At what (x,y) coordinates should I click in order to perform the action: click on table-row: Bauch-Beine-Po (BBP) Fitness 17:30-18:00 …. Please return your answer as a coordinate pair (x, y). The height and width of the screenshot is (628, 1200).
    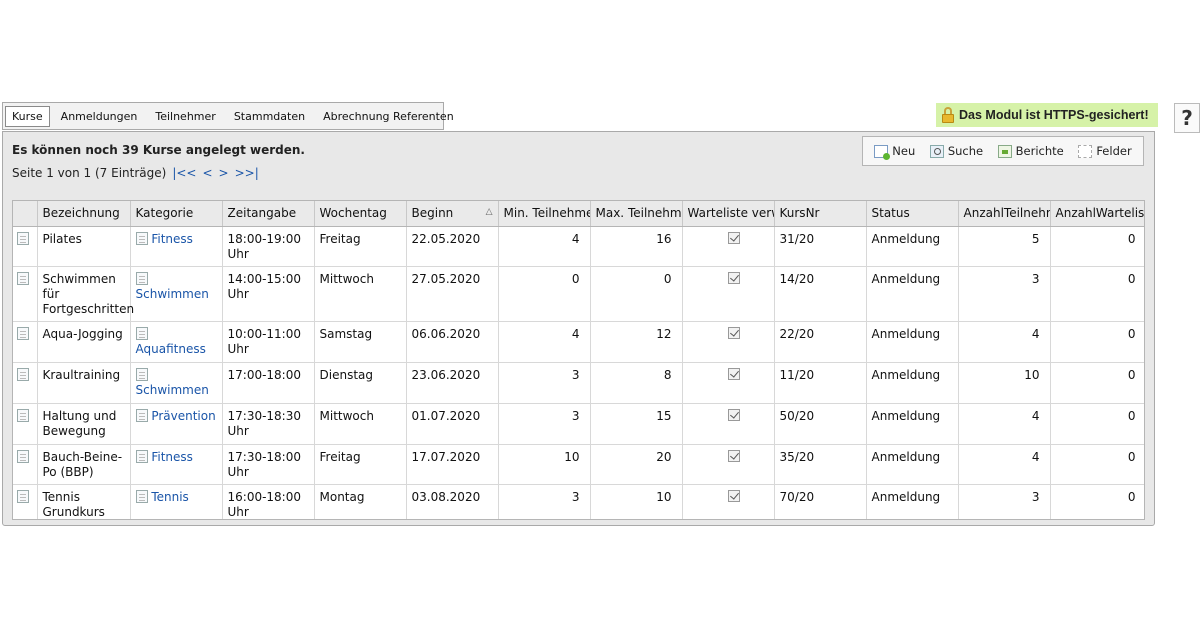
    Looking at the image, I should click on (578, 464).